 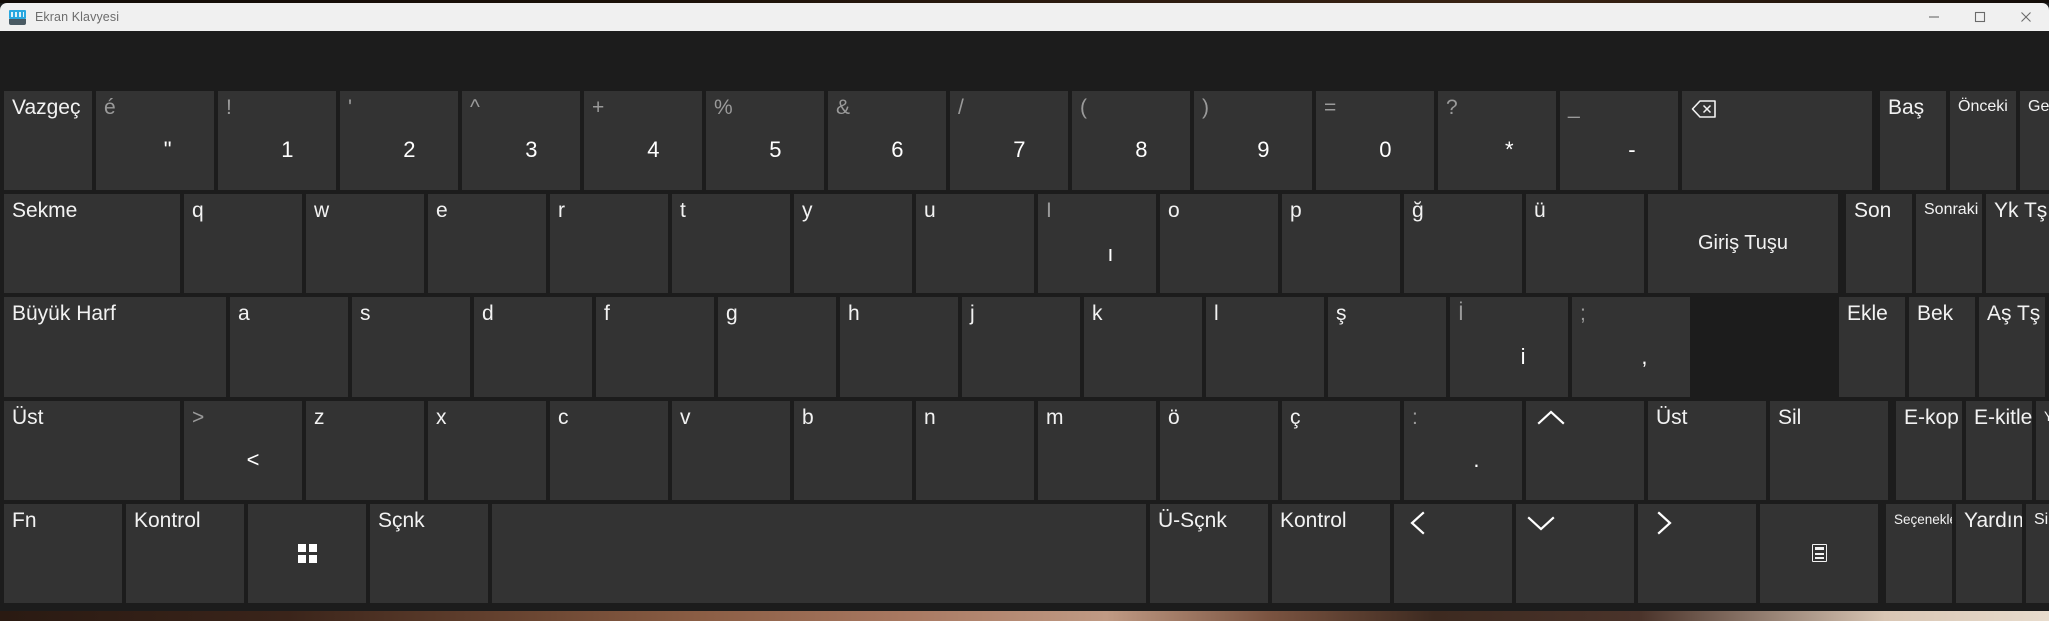 What do you see at coordinates (307, 553) in the screenshot?
I see `key-windows` at bounding box center [307, 553].